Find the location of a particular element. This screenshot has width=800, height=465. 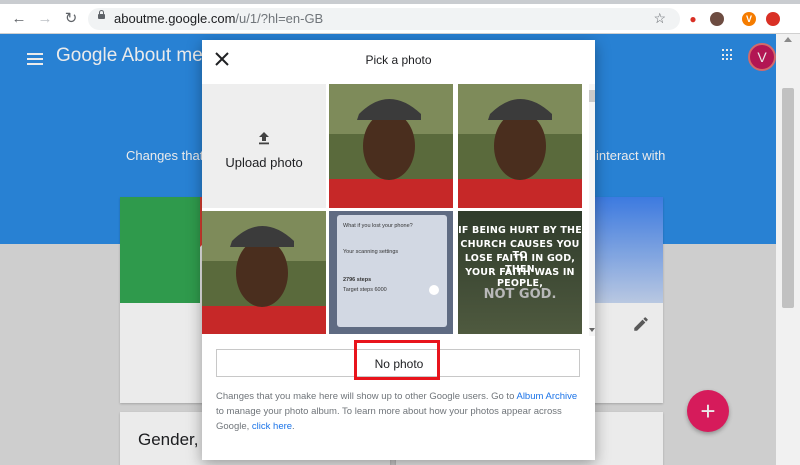

click-here-link: click here is located at coordinates (272, 426).